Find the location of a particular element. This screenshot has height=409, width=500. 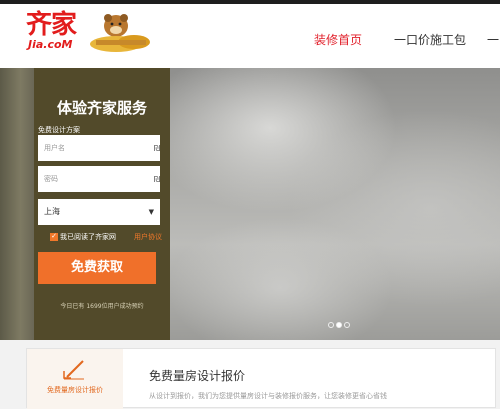

logo-english: Jia.coM is located at coordinates (50, 44).